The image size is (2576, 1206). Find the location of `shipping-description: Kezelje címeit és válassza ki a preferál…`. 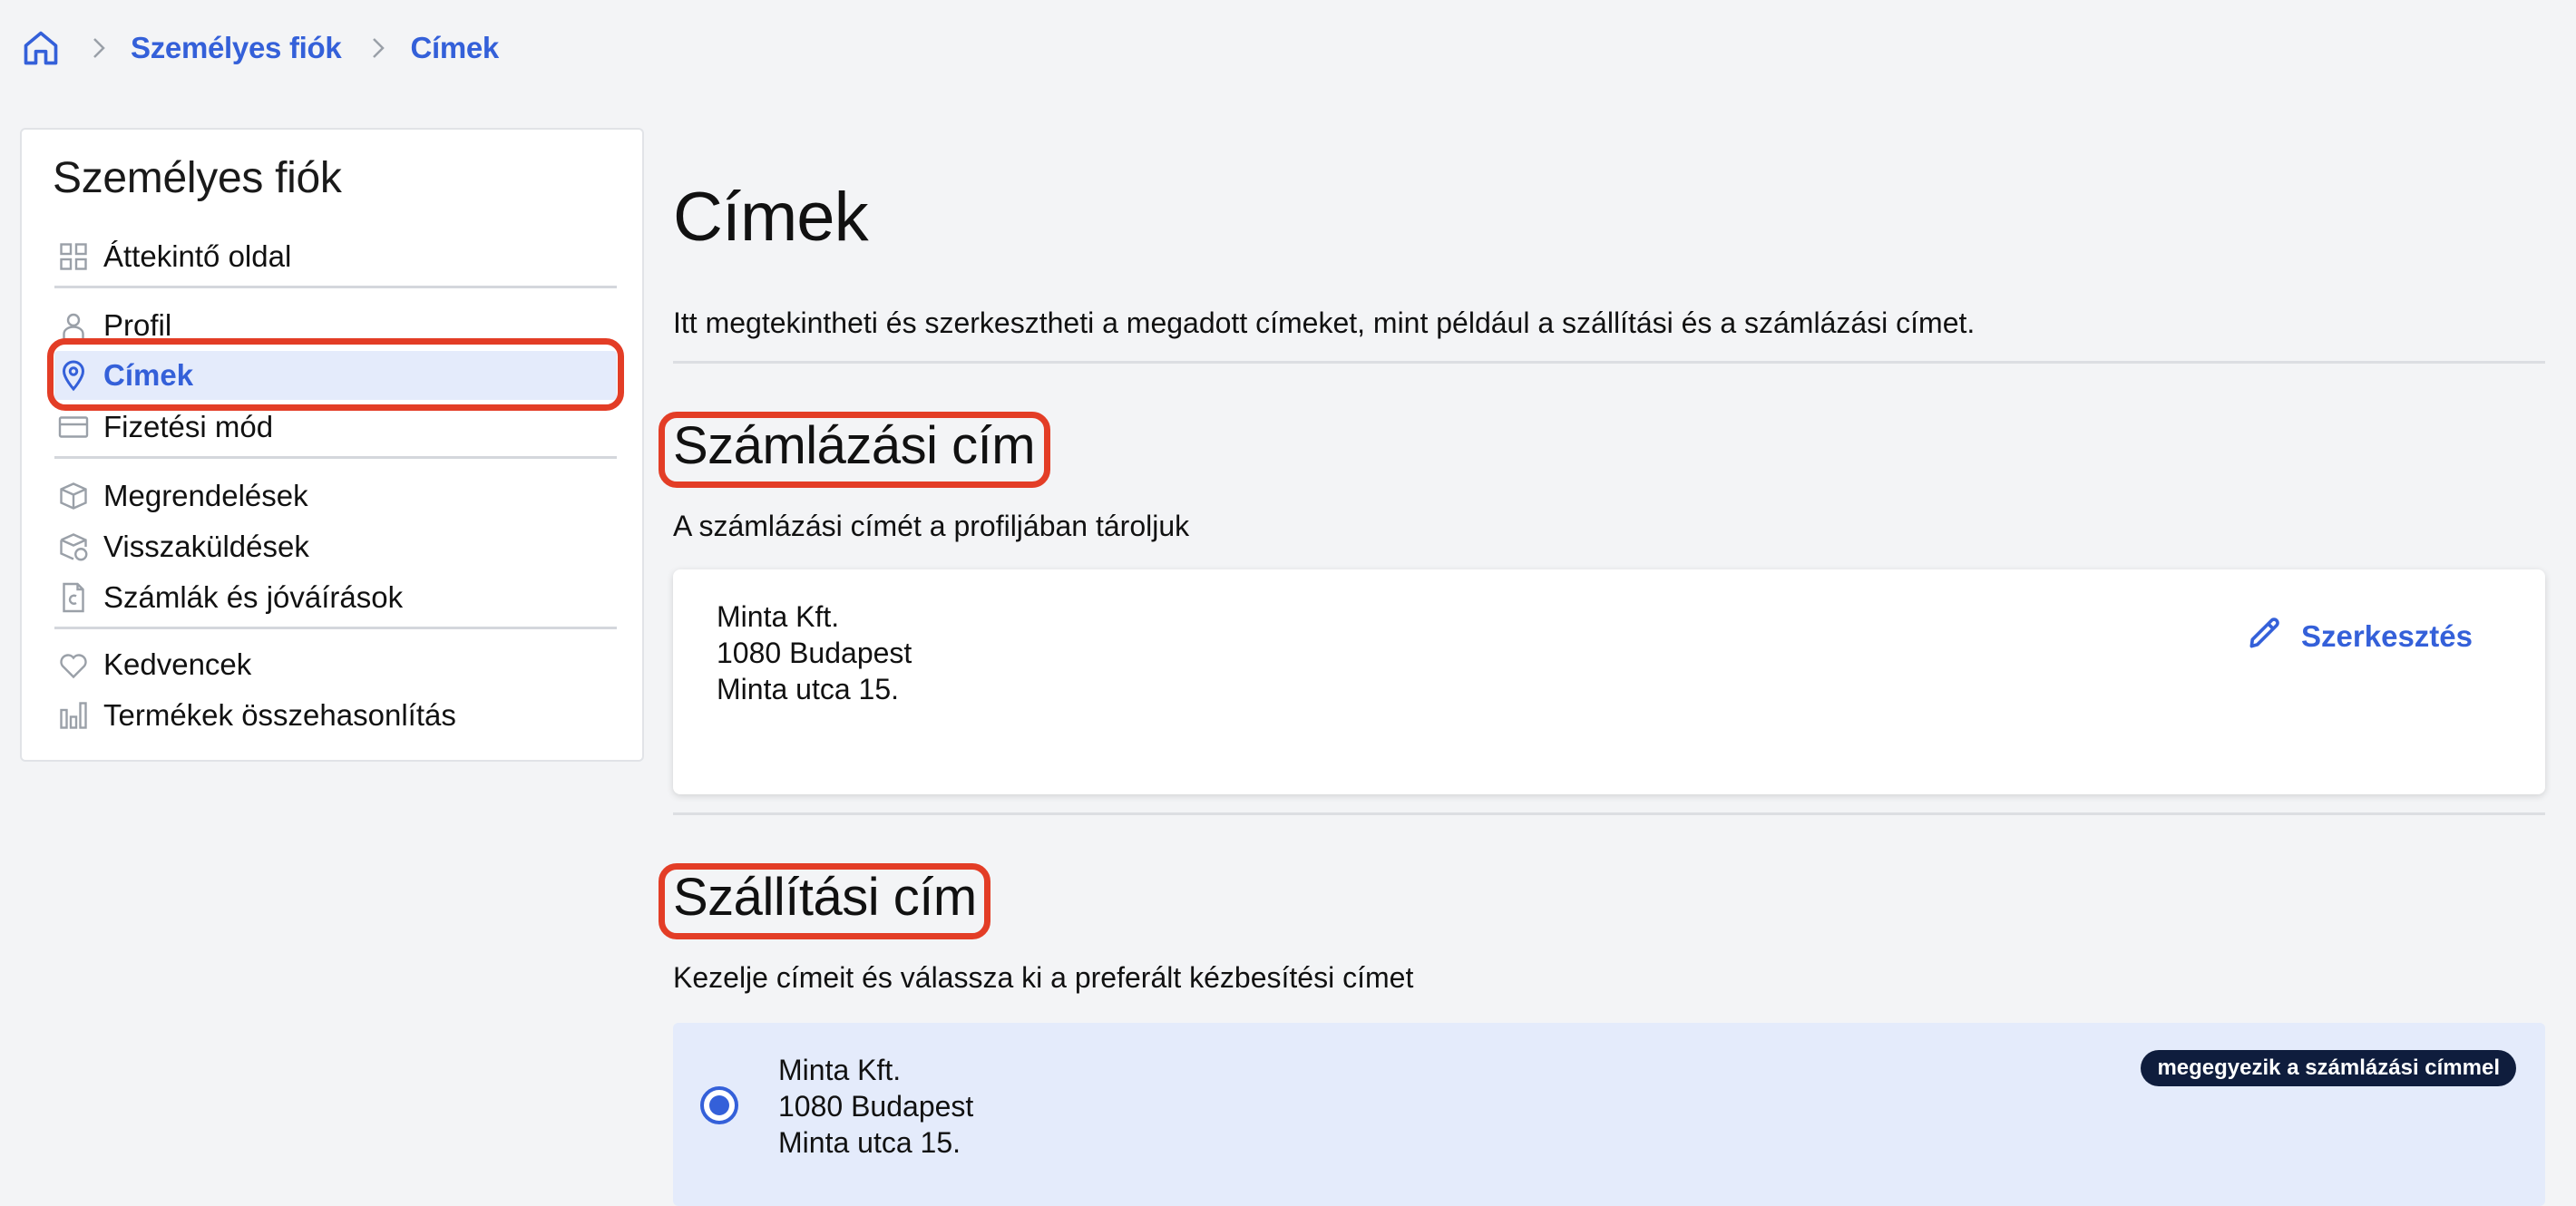

shipping-description: Kezelje címeit és válassza ki a preferál… is located at coordinates (1043, 977).